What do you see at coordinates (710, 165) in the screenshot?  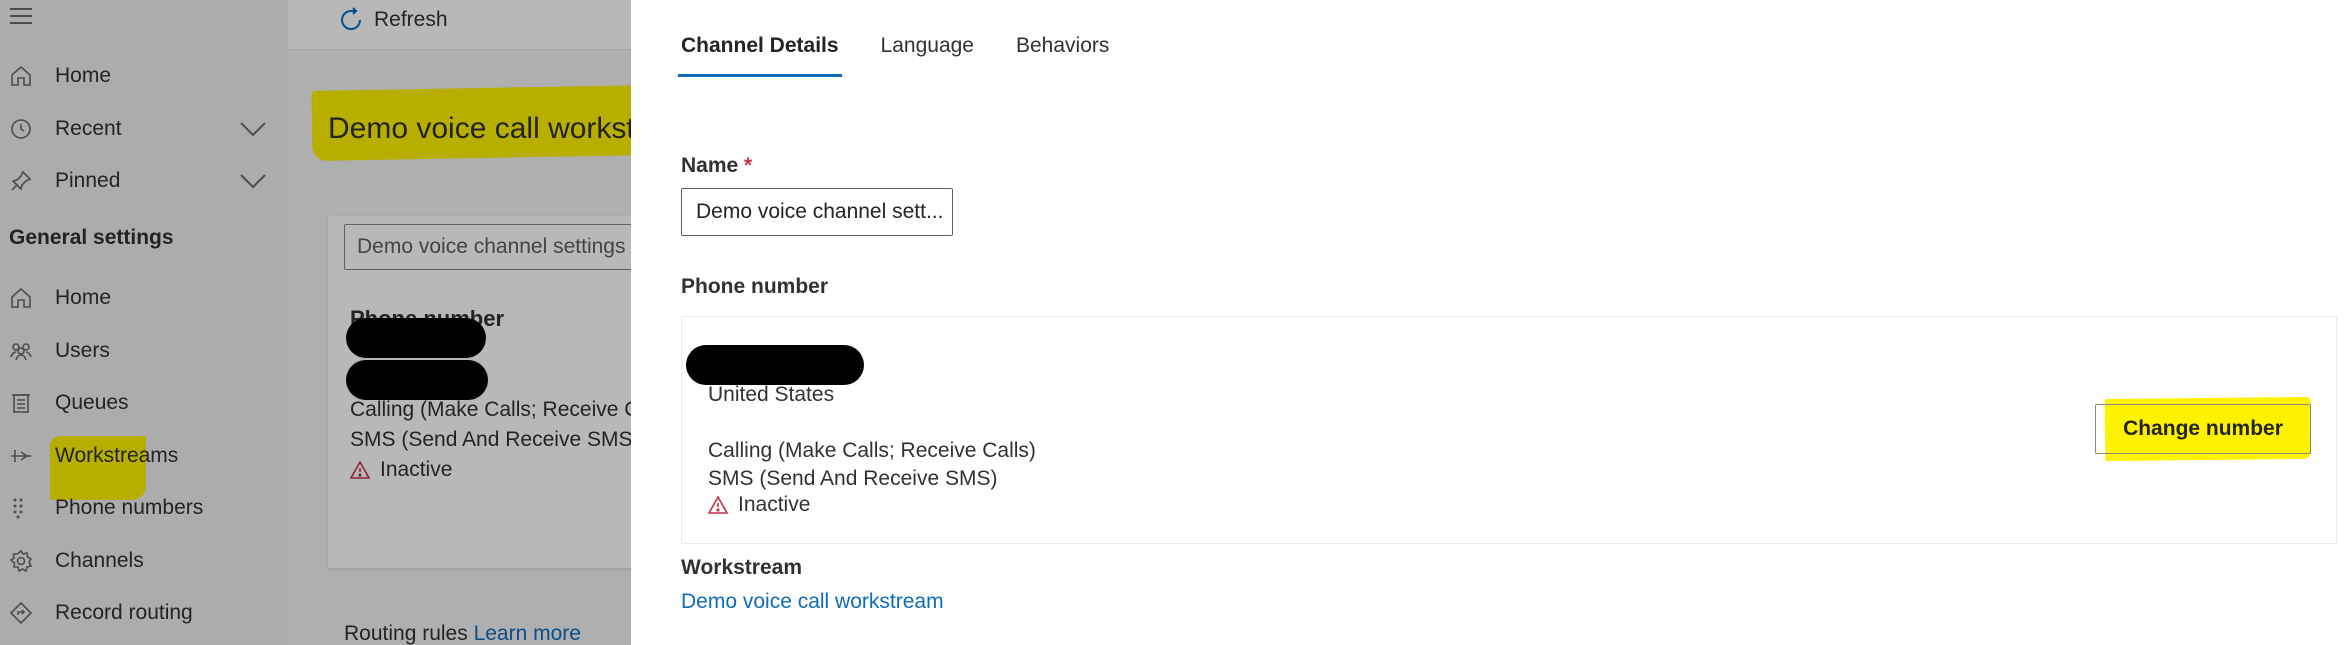 I see `name-label-text: Name` at bounding box center [710, 165].